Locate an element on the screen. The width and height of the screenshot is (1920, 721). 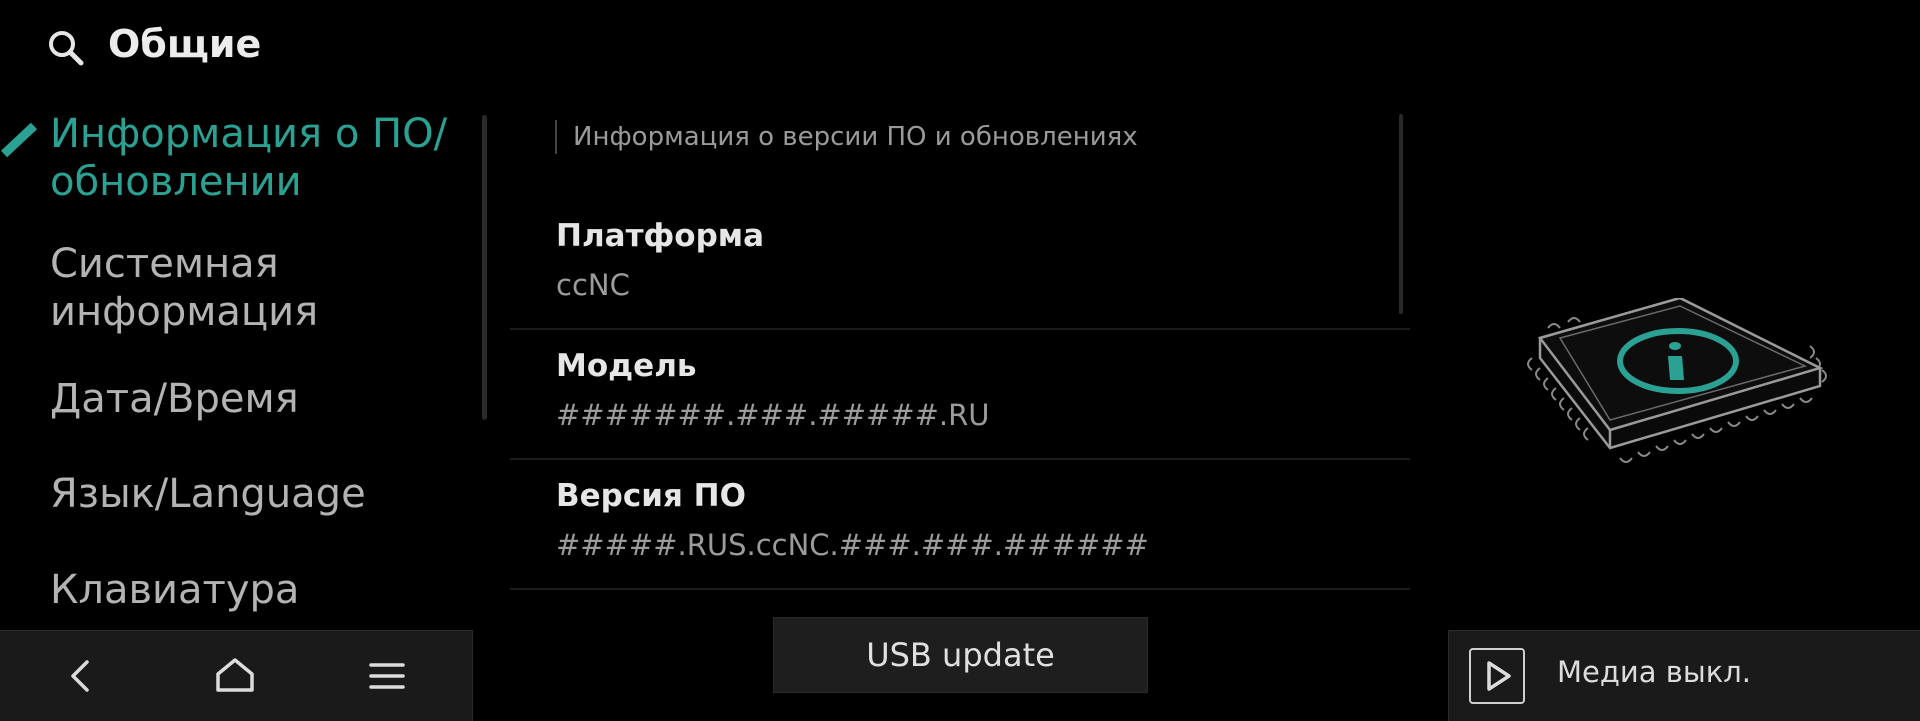
search-icon is located at coordinates (66, 48).